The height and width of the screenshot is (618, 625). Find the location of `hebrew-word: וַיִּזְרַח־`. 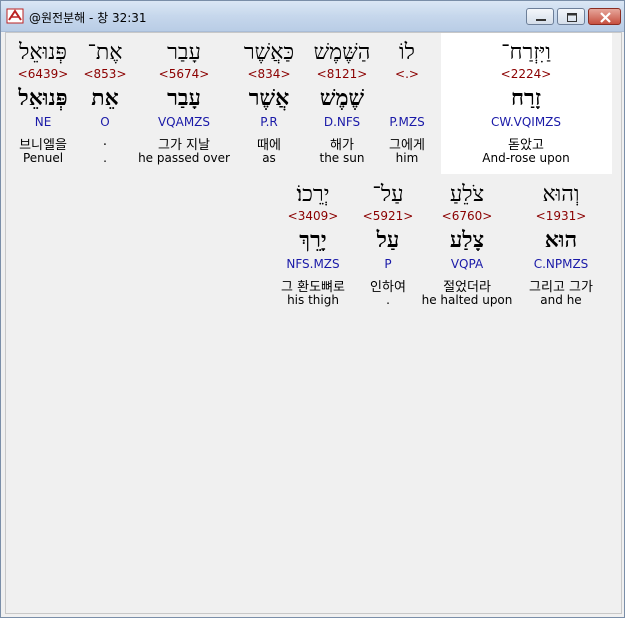

hebrew-word: וַיִּזְרַח־ is located at coordinates (526, 52).